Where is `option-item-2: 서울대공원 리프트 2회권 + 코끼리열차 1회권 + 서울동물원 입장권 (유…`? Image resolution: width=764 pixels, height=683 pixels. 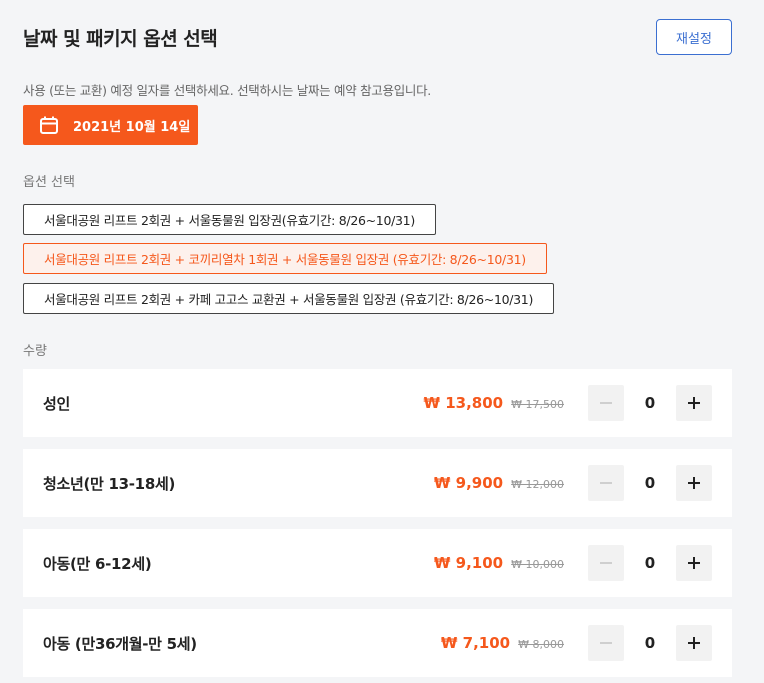 option-item-2: 서울대공원 리프트 2회권 + 코끼리열차 1회권 + 서울동물원 입장권 (유… is located at coordinates (285, 258).